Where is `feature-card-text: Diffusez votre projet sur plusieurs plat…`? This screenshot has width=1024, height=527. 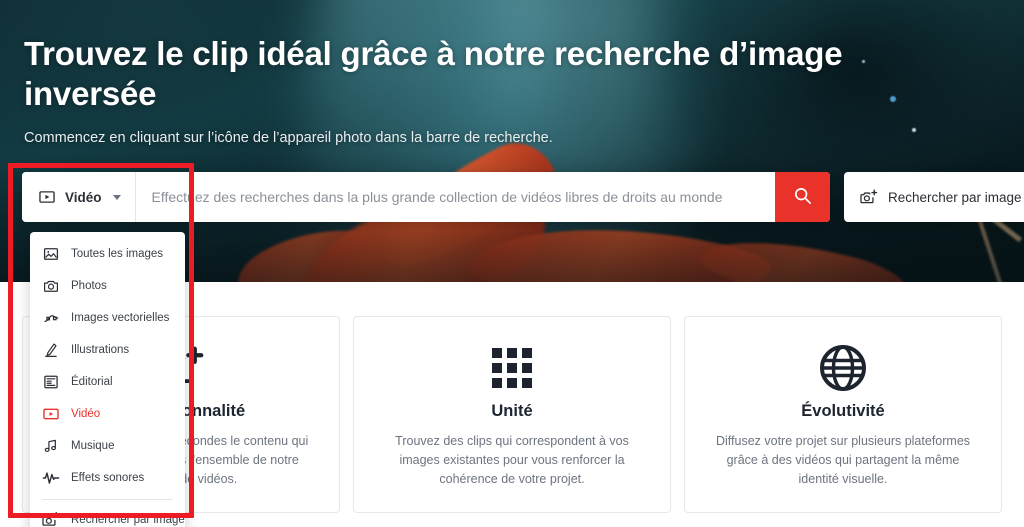
feature-card-text: Diffusez votre projet sur plusieurs plat… is located at coordinates (843, 460).